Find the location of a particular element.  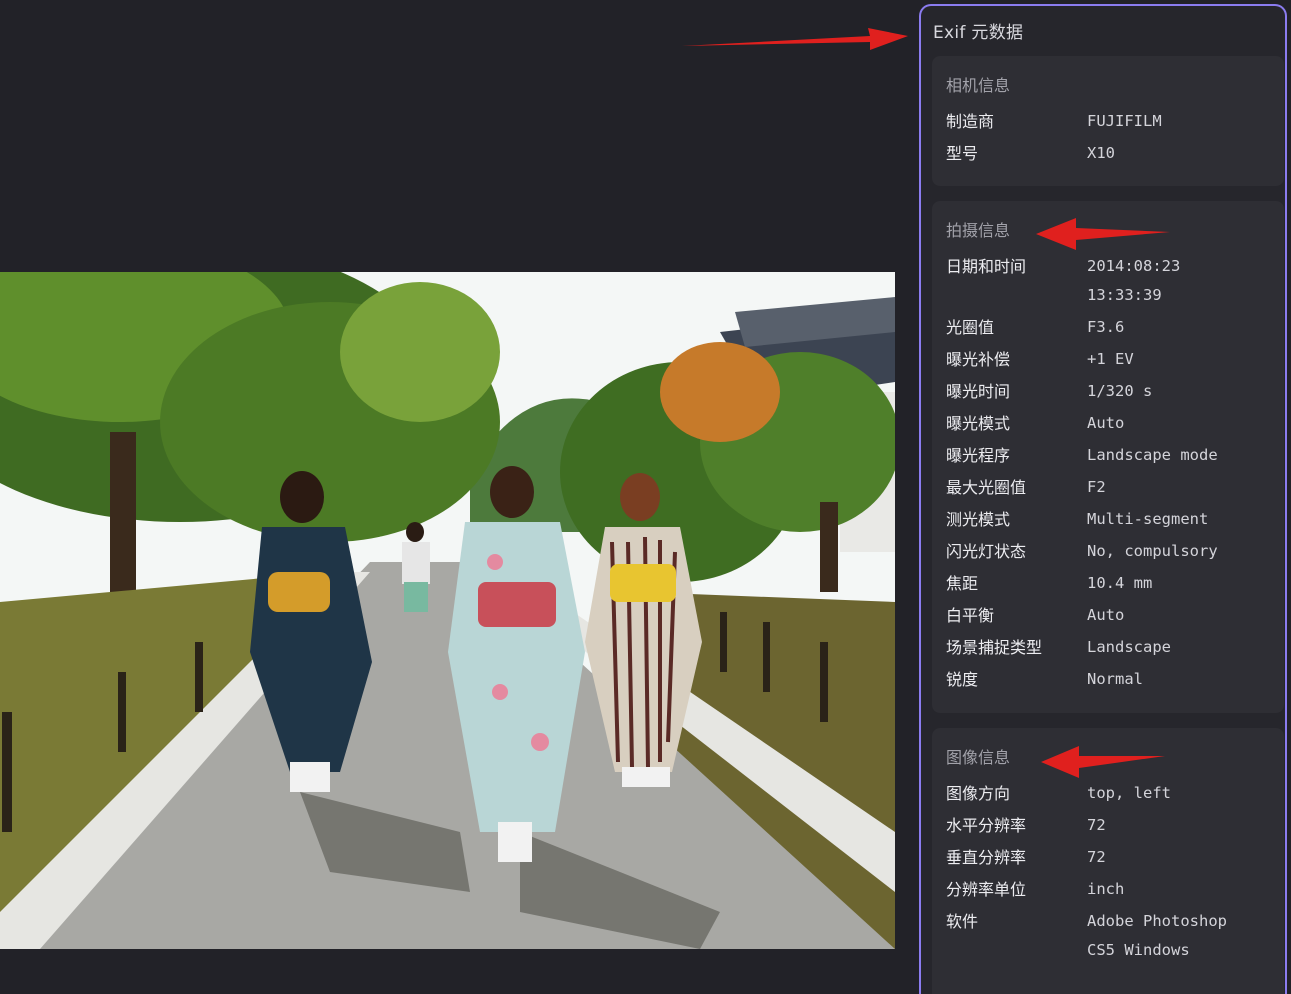

exif-key: 曝光时间 is located at coordinates (978, 391).